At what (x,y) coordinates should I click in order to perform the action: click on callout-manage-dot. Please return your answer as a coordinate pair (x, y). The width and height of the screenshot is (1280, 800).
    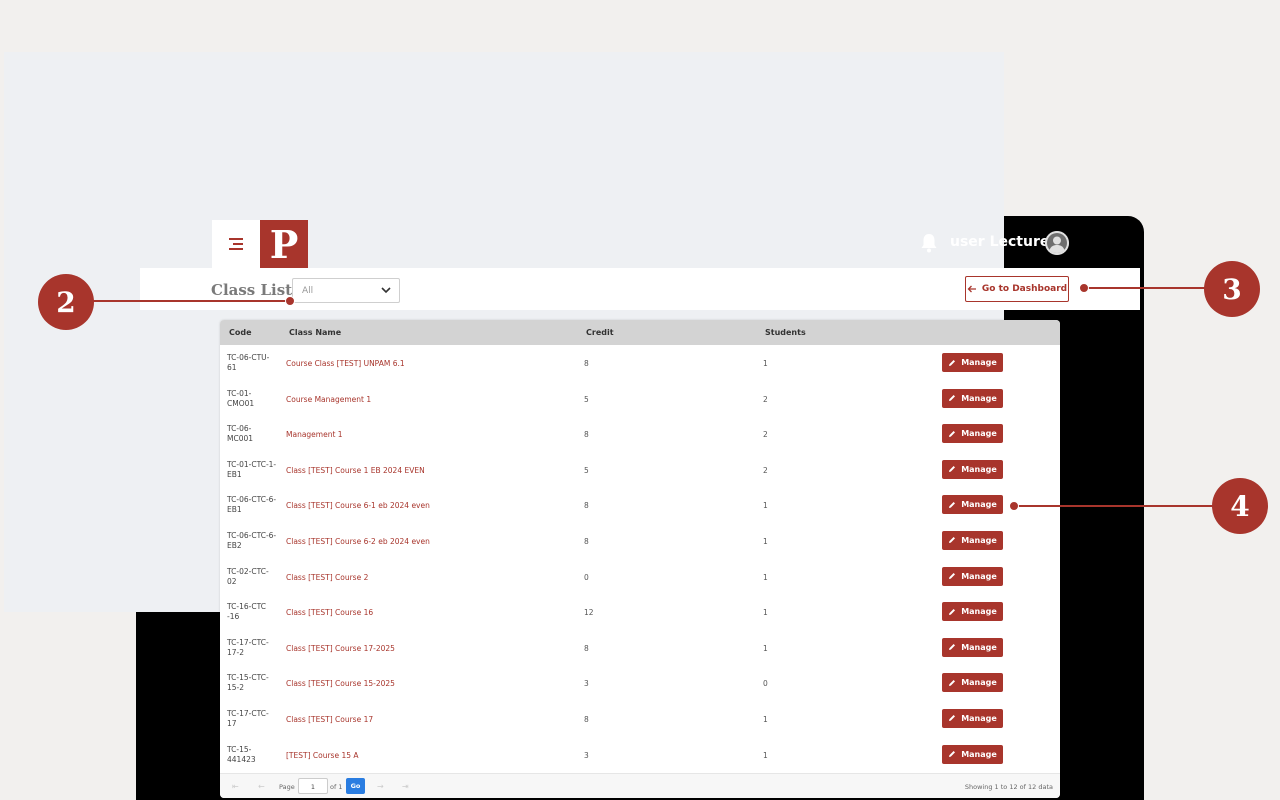
    Looking at the image, I should click on (1014, 506).